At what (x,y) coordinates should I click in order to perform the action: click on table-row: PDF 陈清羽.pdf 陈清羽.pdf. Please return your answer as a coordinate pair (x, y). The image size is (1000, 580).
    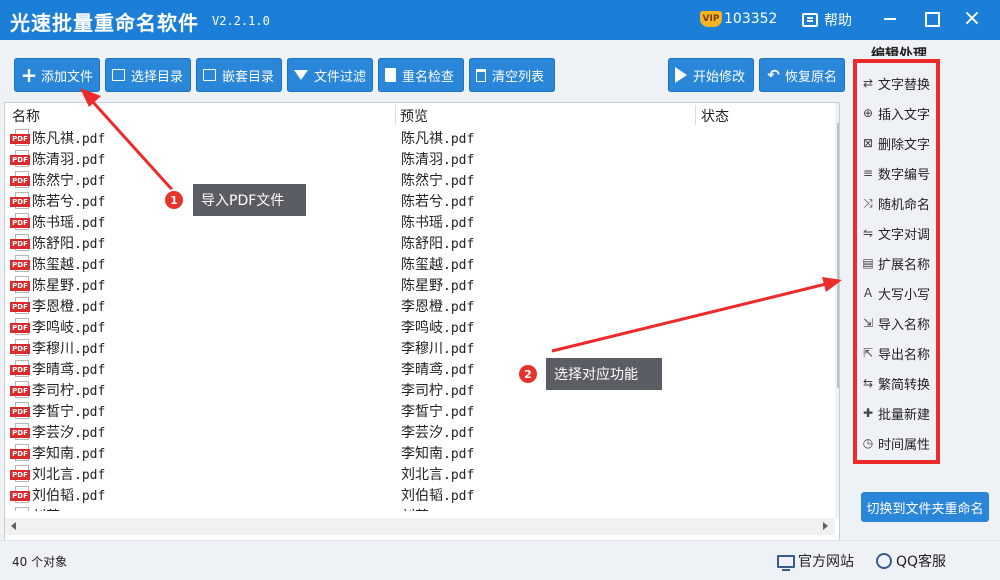
    Looking at the image, I should click on (420, 158).